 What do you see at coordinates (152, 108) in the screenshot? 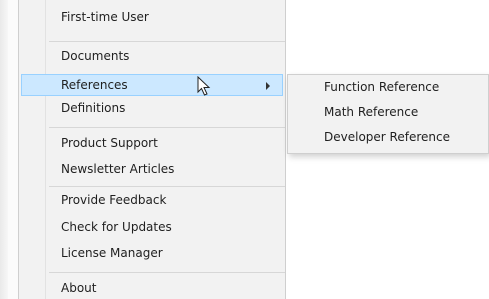
I see `menu-item-definitions: Definitions` at bounding box center [152, 108].